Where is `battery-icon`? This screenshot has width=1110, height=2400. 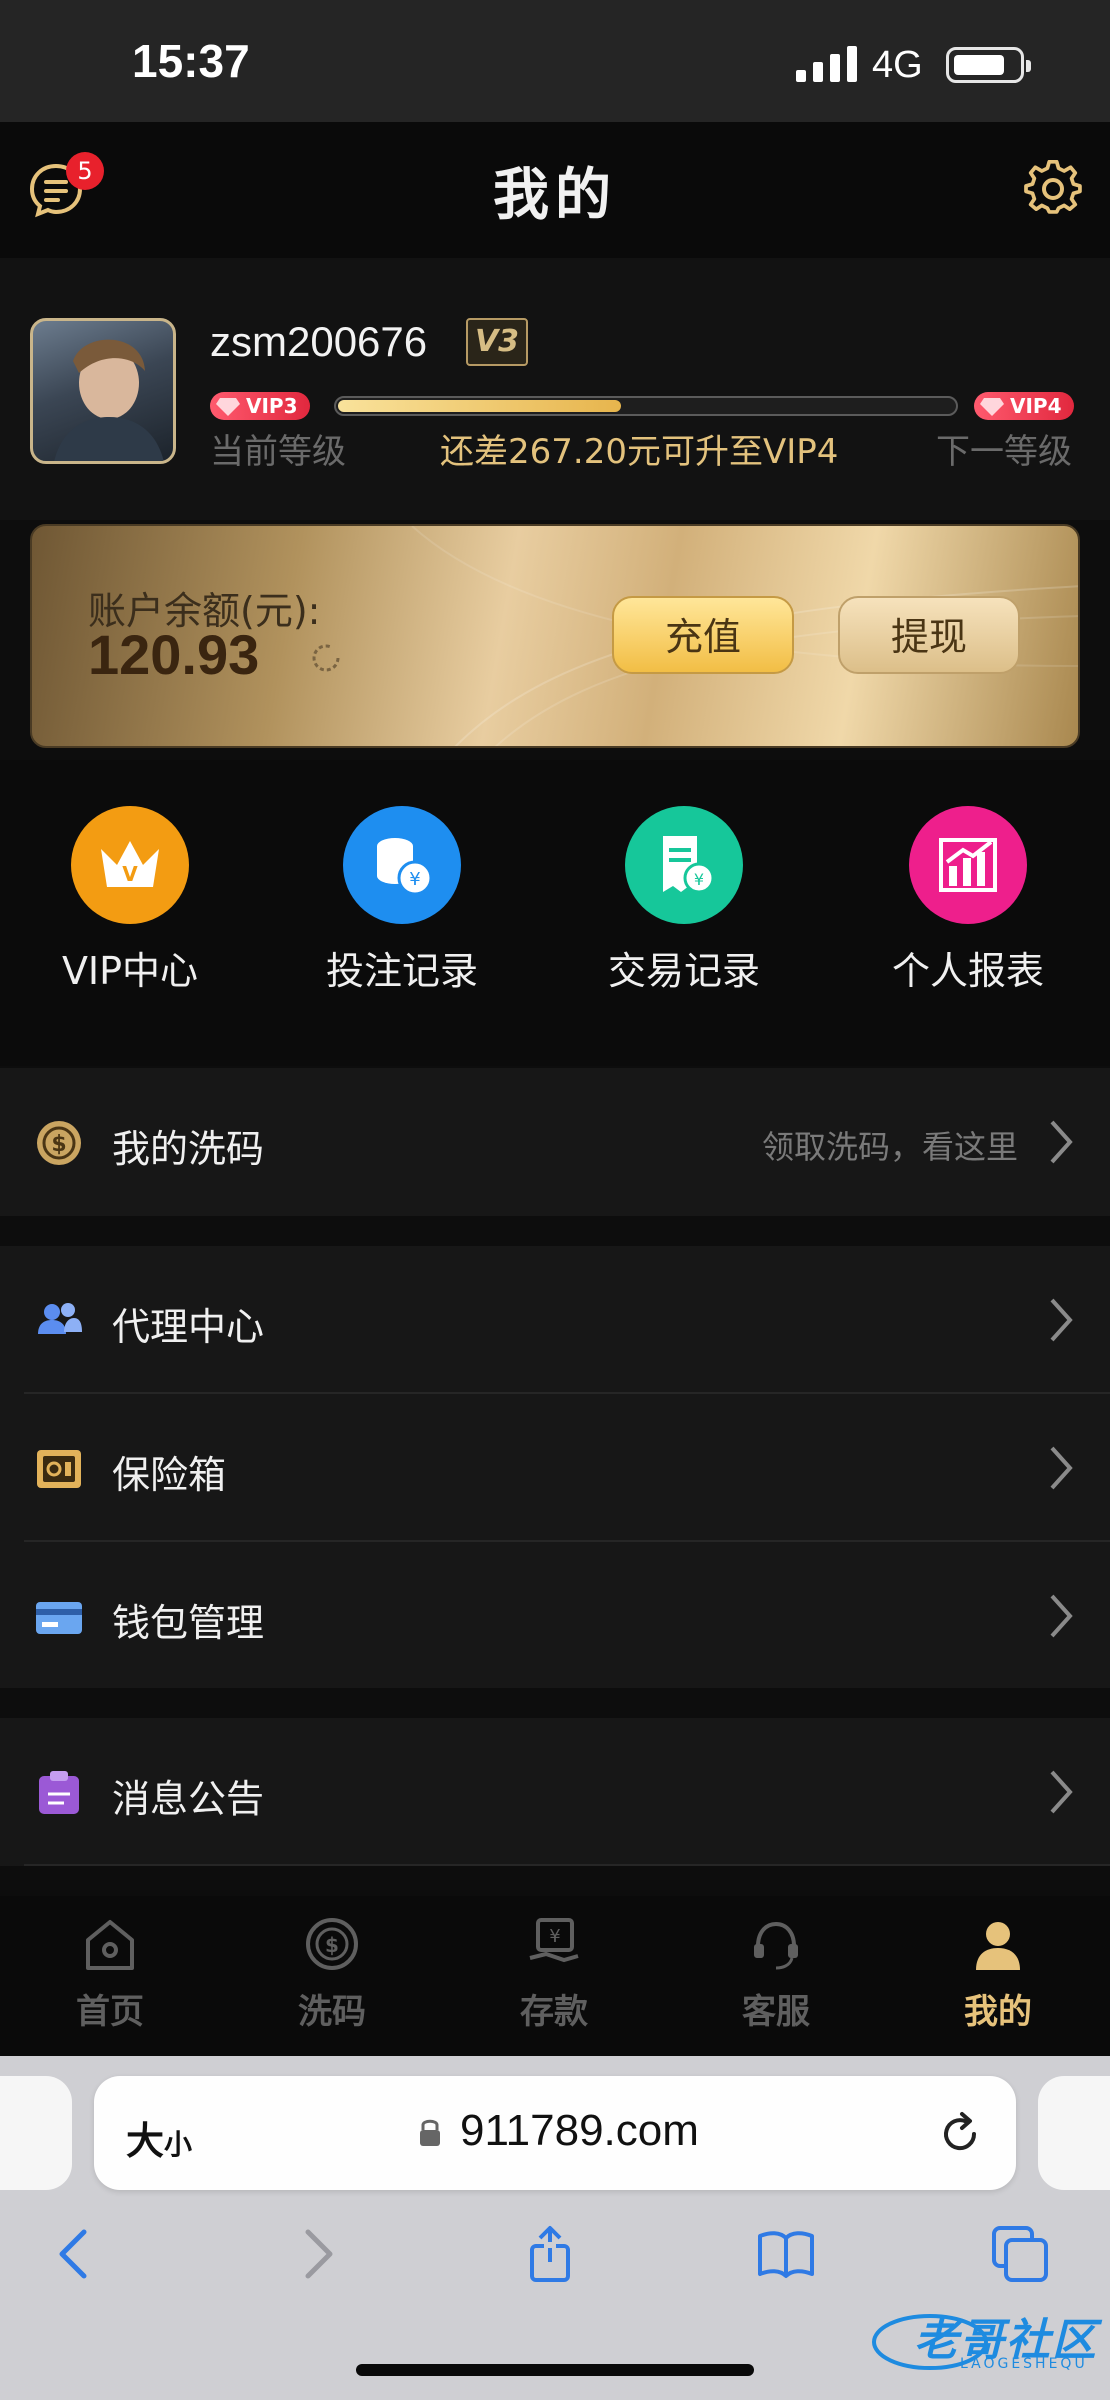
battery-icon is located at coordinates (988, 65).